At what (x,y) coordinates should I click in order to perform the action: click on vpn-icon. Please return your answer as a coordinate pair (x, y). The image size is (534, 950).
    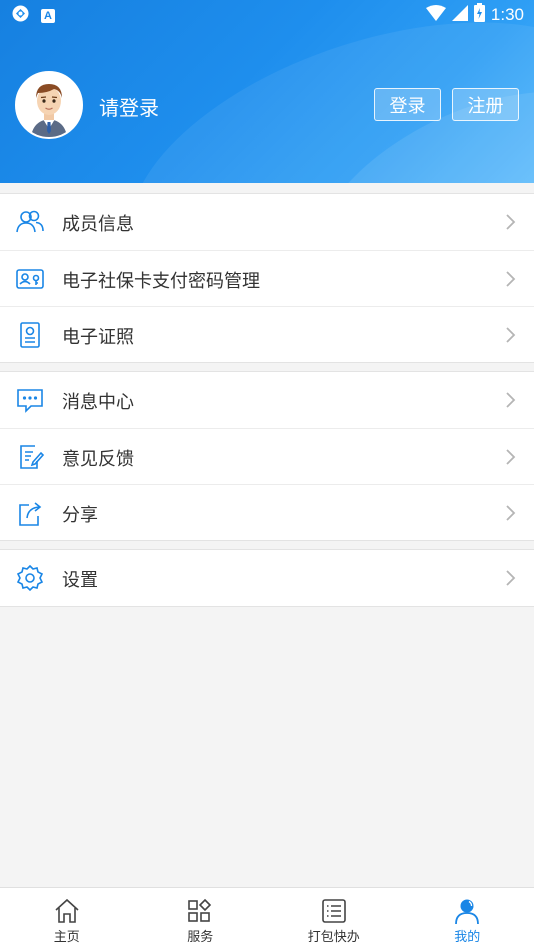
    Looking at the image, I should click on (20, 15).